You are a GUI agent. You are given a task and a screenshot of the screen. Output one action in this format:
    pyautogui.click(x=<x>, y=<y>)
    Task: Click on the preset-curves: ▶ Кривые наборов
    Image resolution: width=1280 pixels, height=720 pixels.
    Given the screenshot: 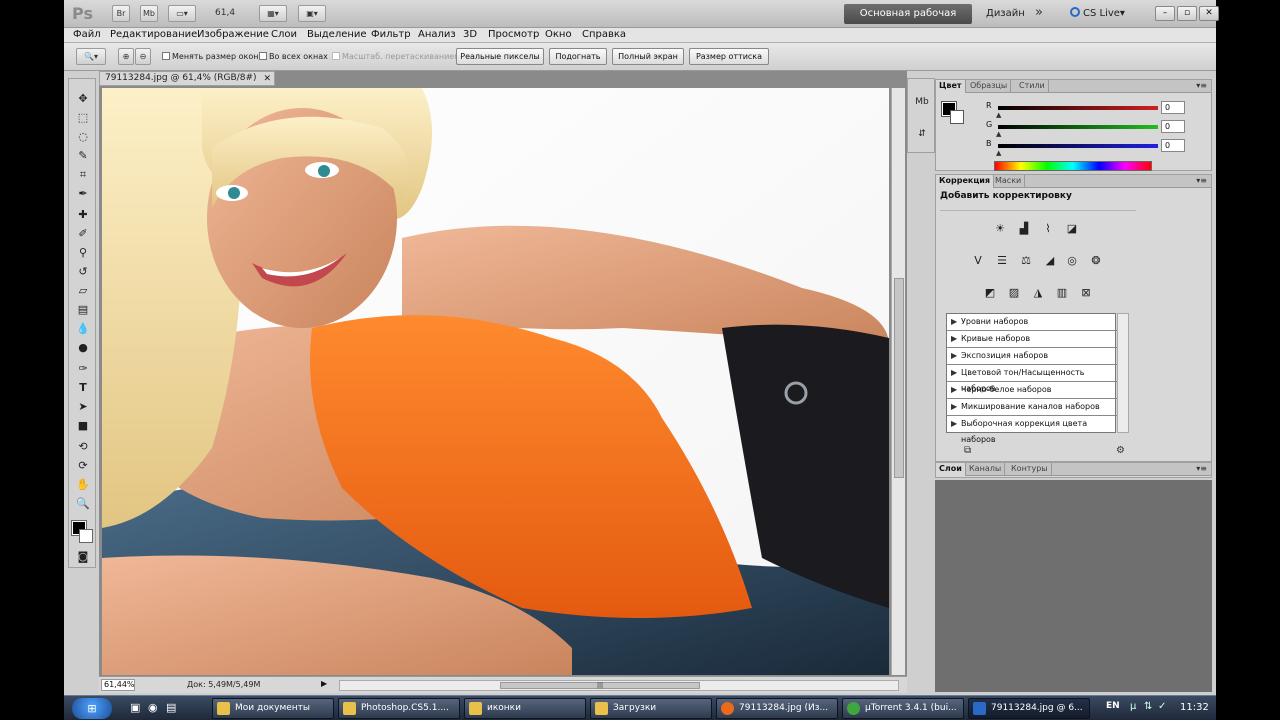 What is the action you would take?
    pyautogui.click(x=1032, y=339)
    